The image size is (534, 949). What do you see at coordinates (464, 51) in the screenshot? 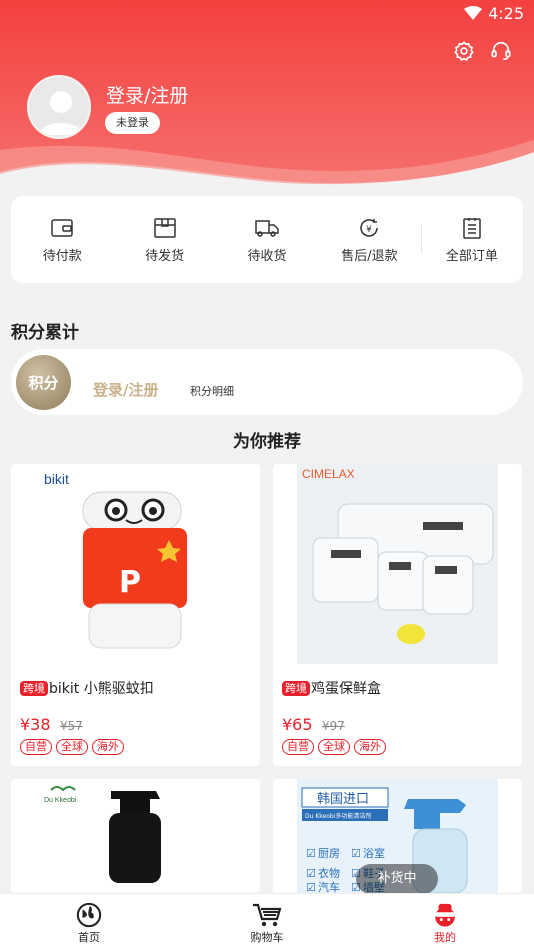
I see `settings-icon` at bounding box center [464, 51].